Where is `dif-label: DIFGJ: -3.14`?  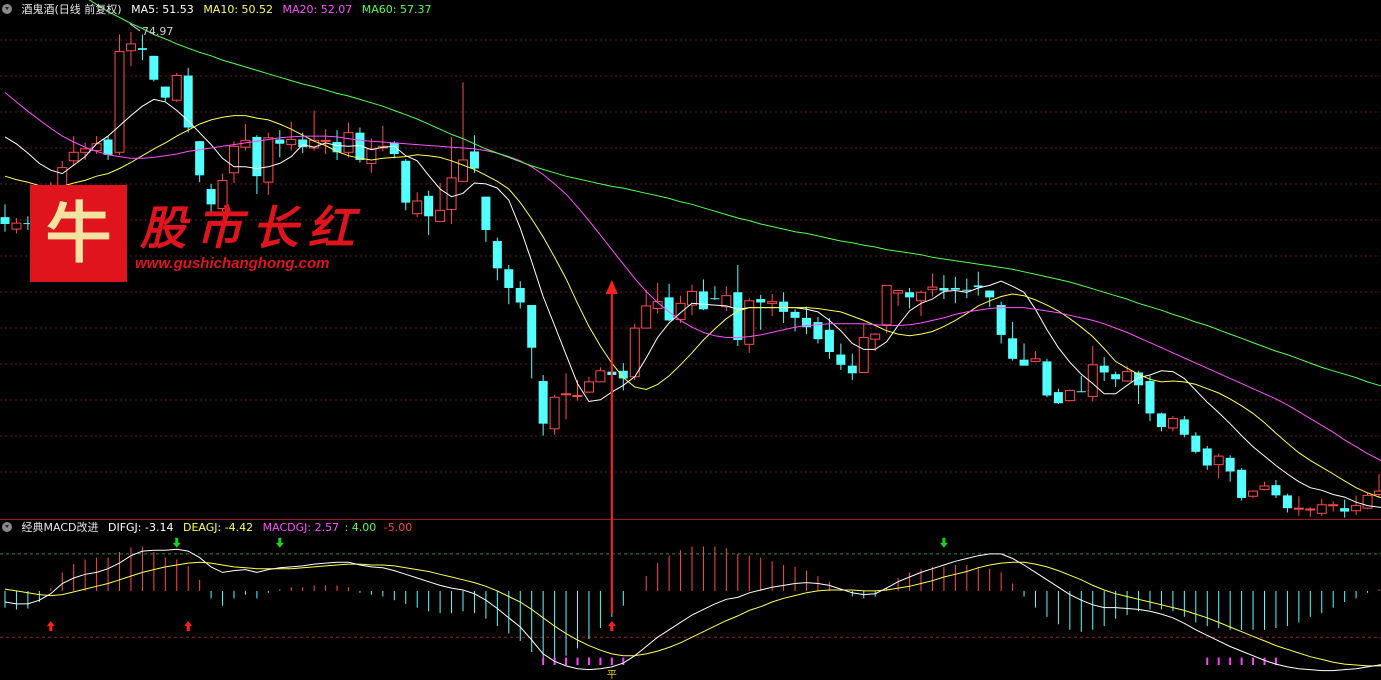
dif-label: DIFGJ: -3.14 is located at coordinates (140, 527).